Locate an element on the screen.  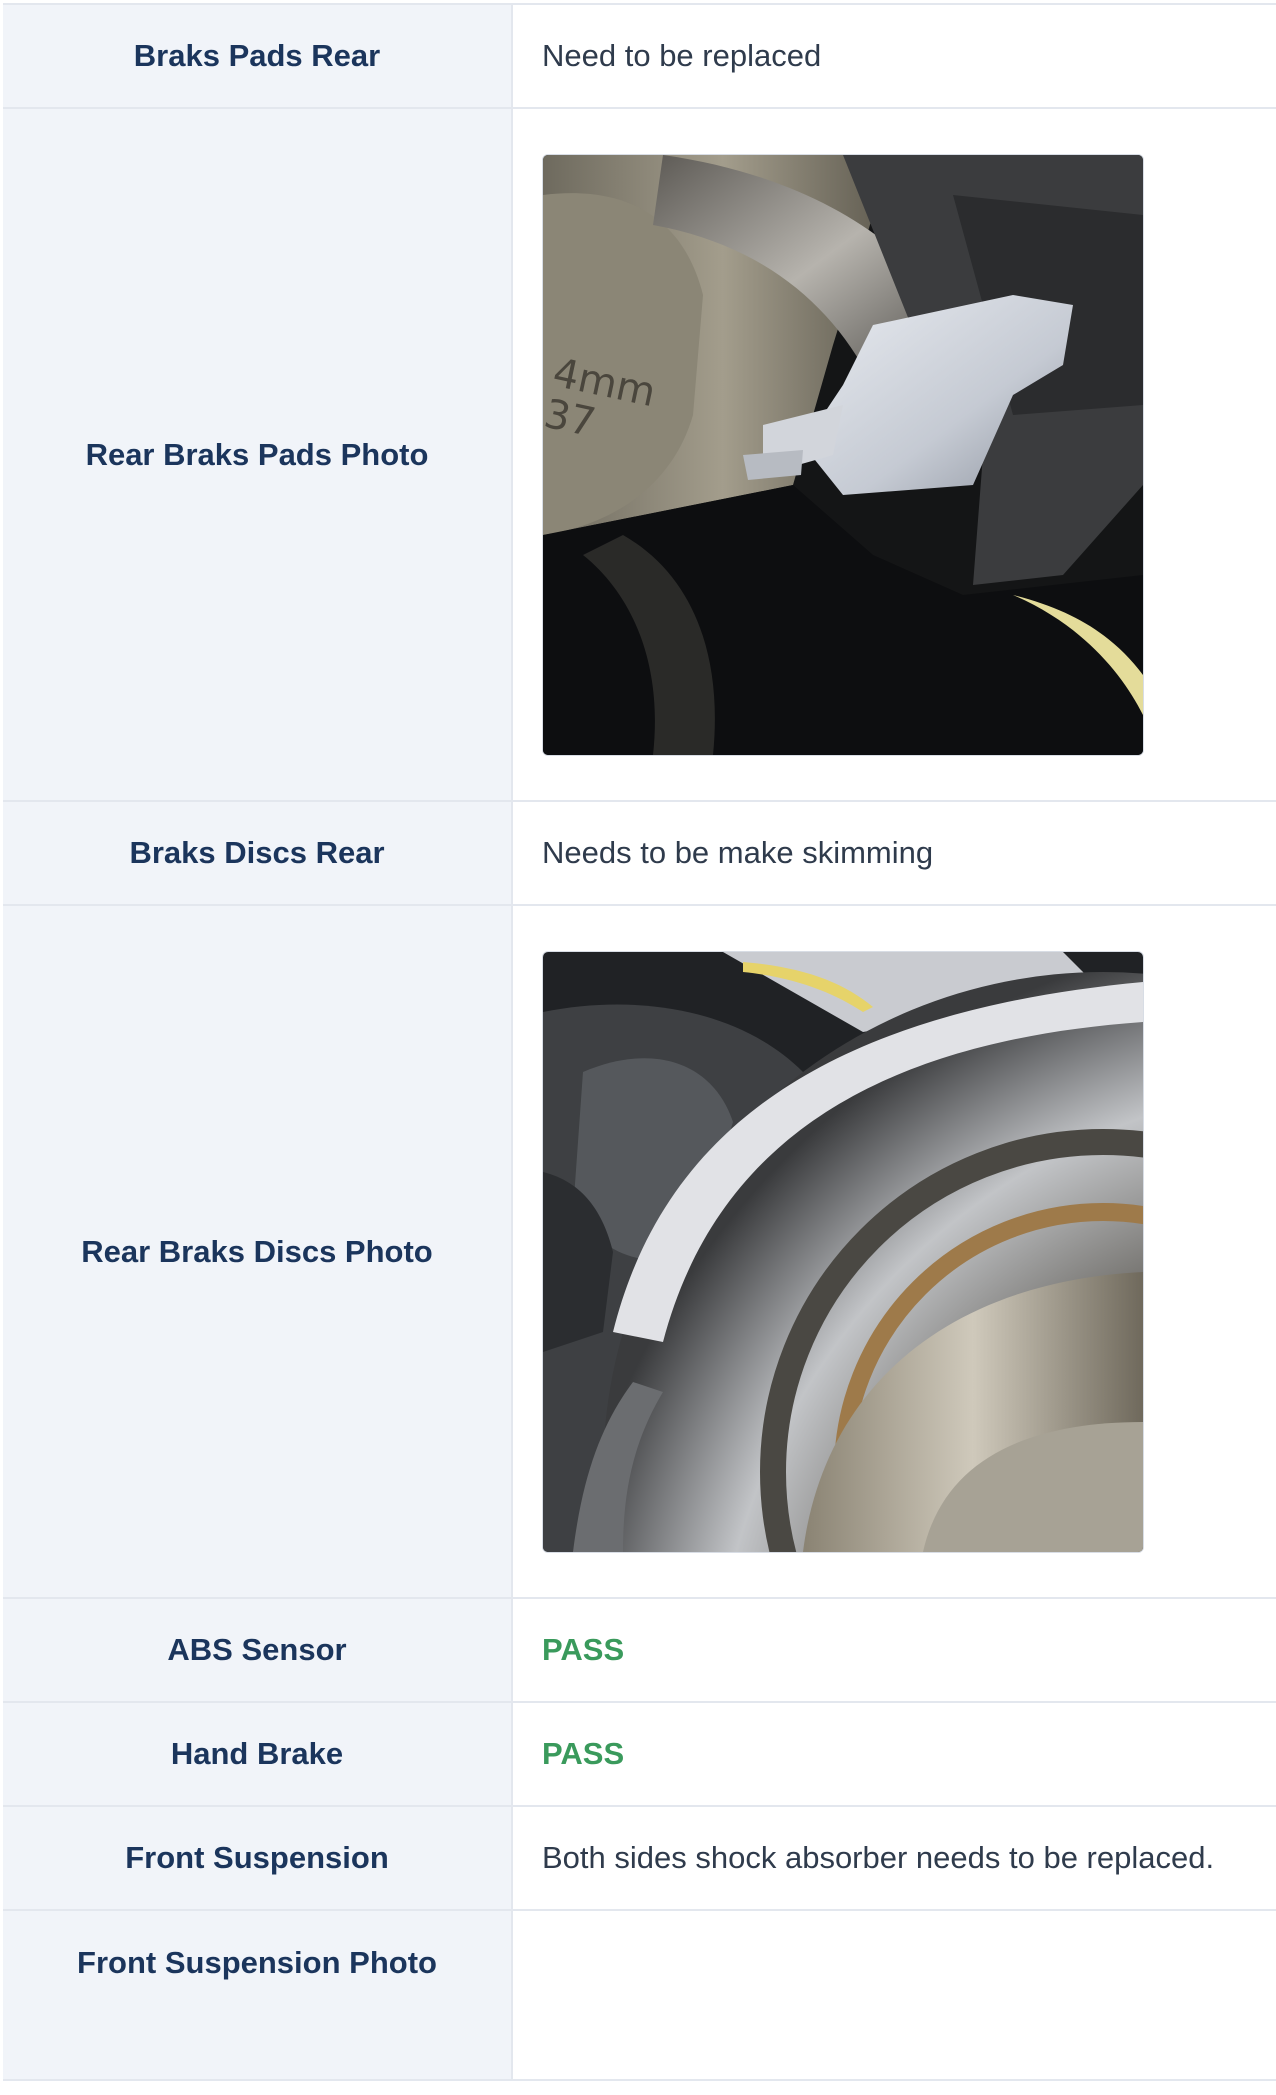
row-label-front-suspension: Front Suspension is located at coordinates (258, 1858).